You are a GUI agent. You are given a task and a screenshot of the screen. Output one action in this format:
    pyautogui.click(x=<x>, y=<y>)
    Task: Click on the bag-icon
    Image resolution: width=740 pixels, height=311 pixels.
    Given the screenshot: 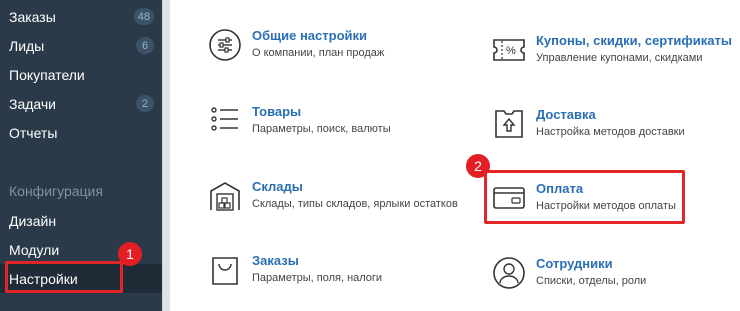 What is the action you would take?
    pyautogui.click(x=225, y=271)
    